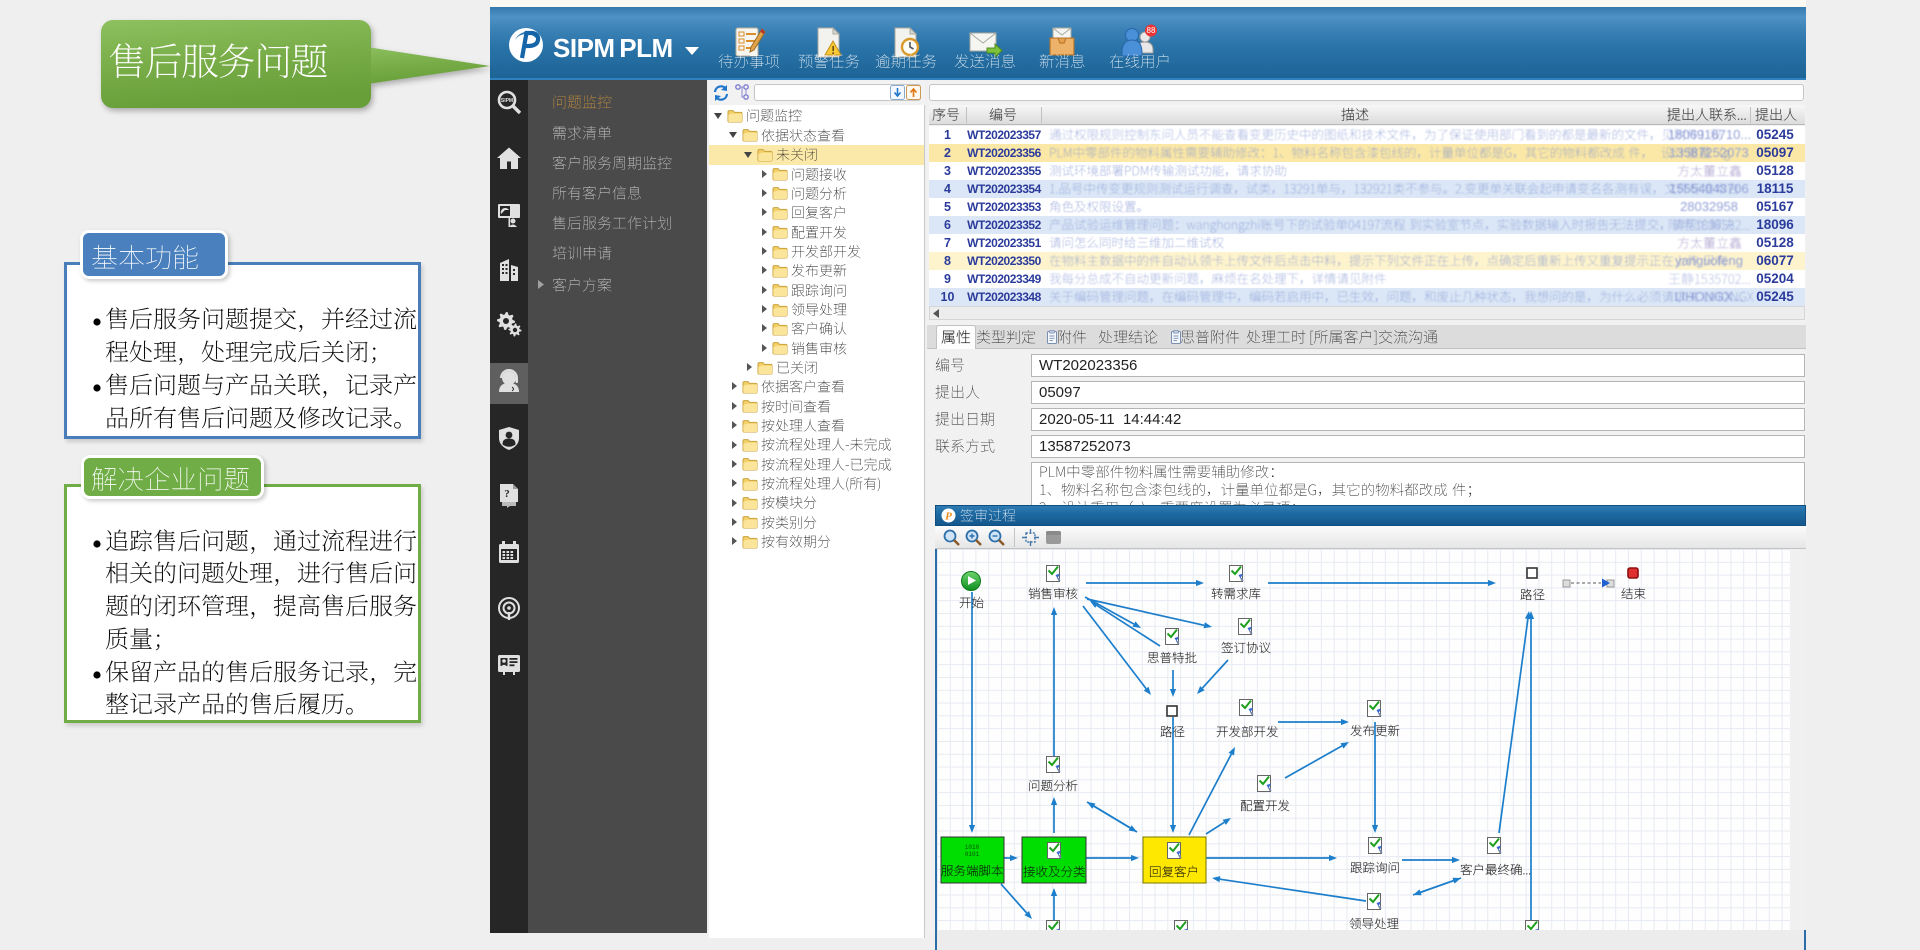 This screenshot has height=950, width=1920. I want to click on svg-text: SIPM, so click(507, 101).